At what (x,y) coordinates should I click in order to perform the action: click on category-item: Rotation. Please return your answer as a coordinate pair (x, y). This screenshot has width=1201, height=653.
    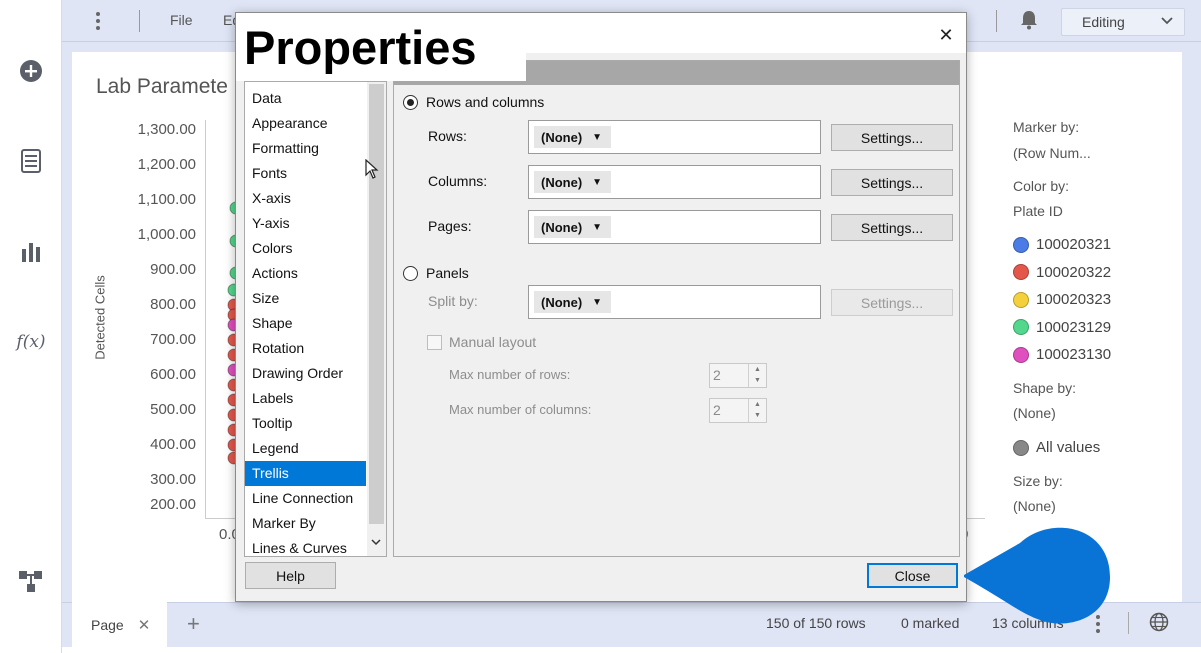
    Looking at the image, I should click on (305, 348).